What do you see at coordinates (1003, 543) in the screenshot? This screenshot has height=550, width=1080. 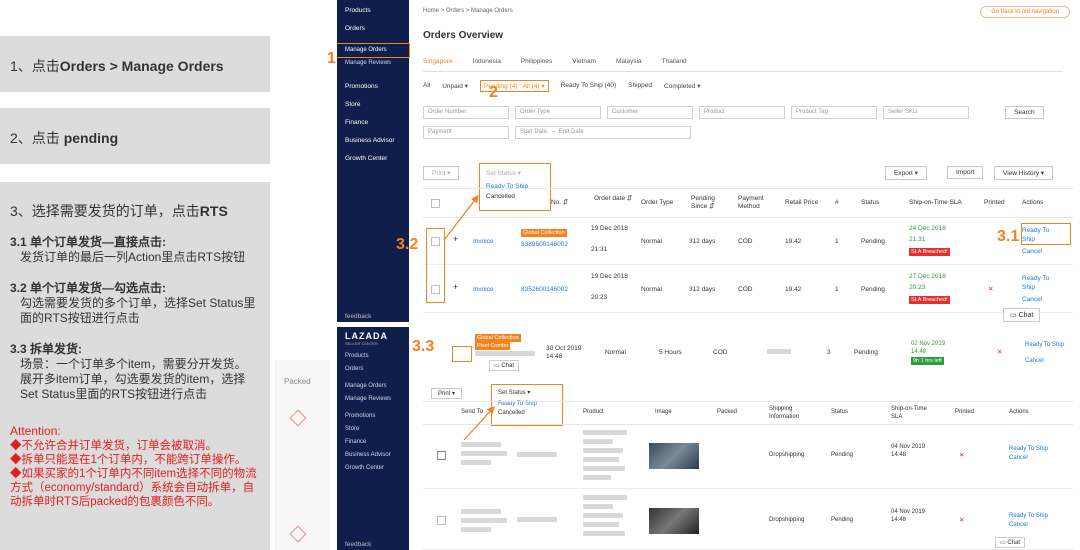 I see `chat-icon: ▭` at bounding box center [1003, 543].